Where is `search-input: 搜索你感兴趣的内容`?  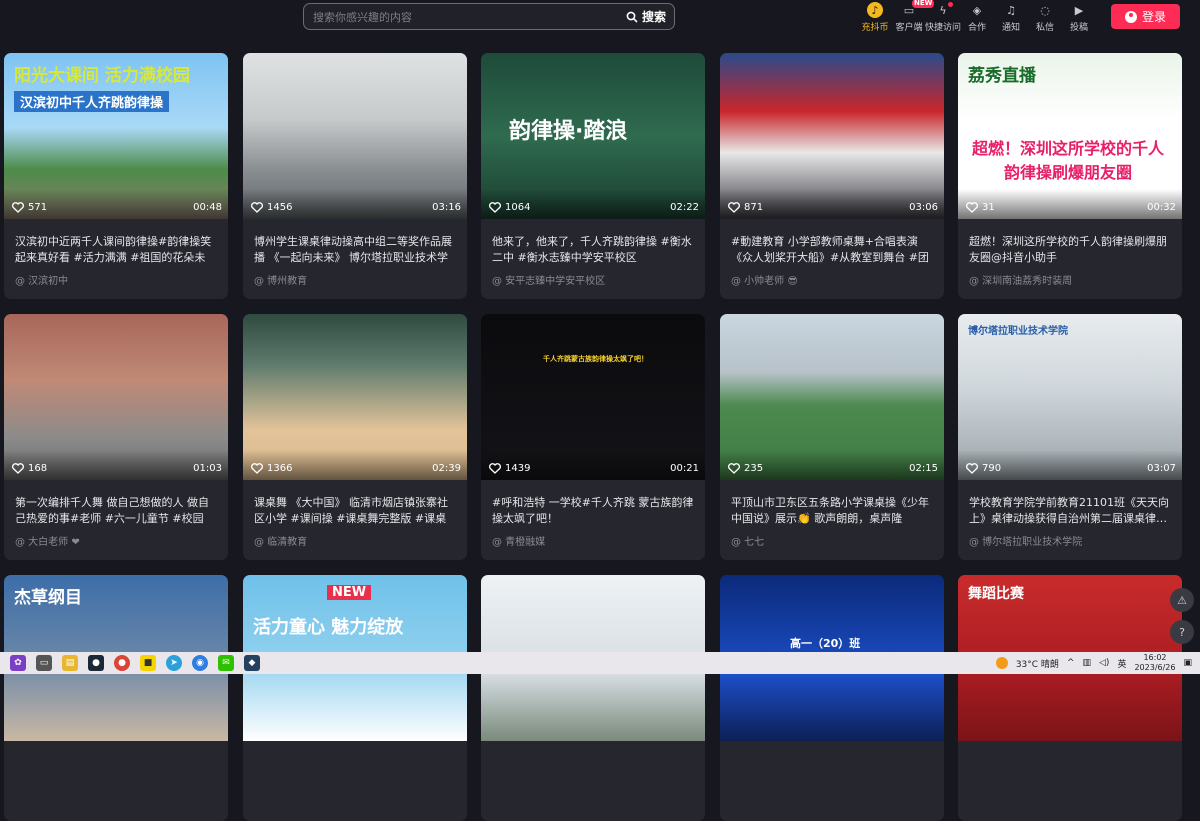 search-input: 搜索你感兴趣的内容 is located at coordinates (465, 17).